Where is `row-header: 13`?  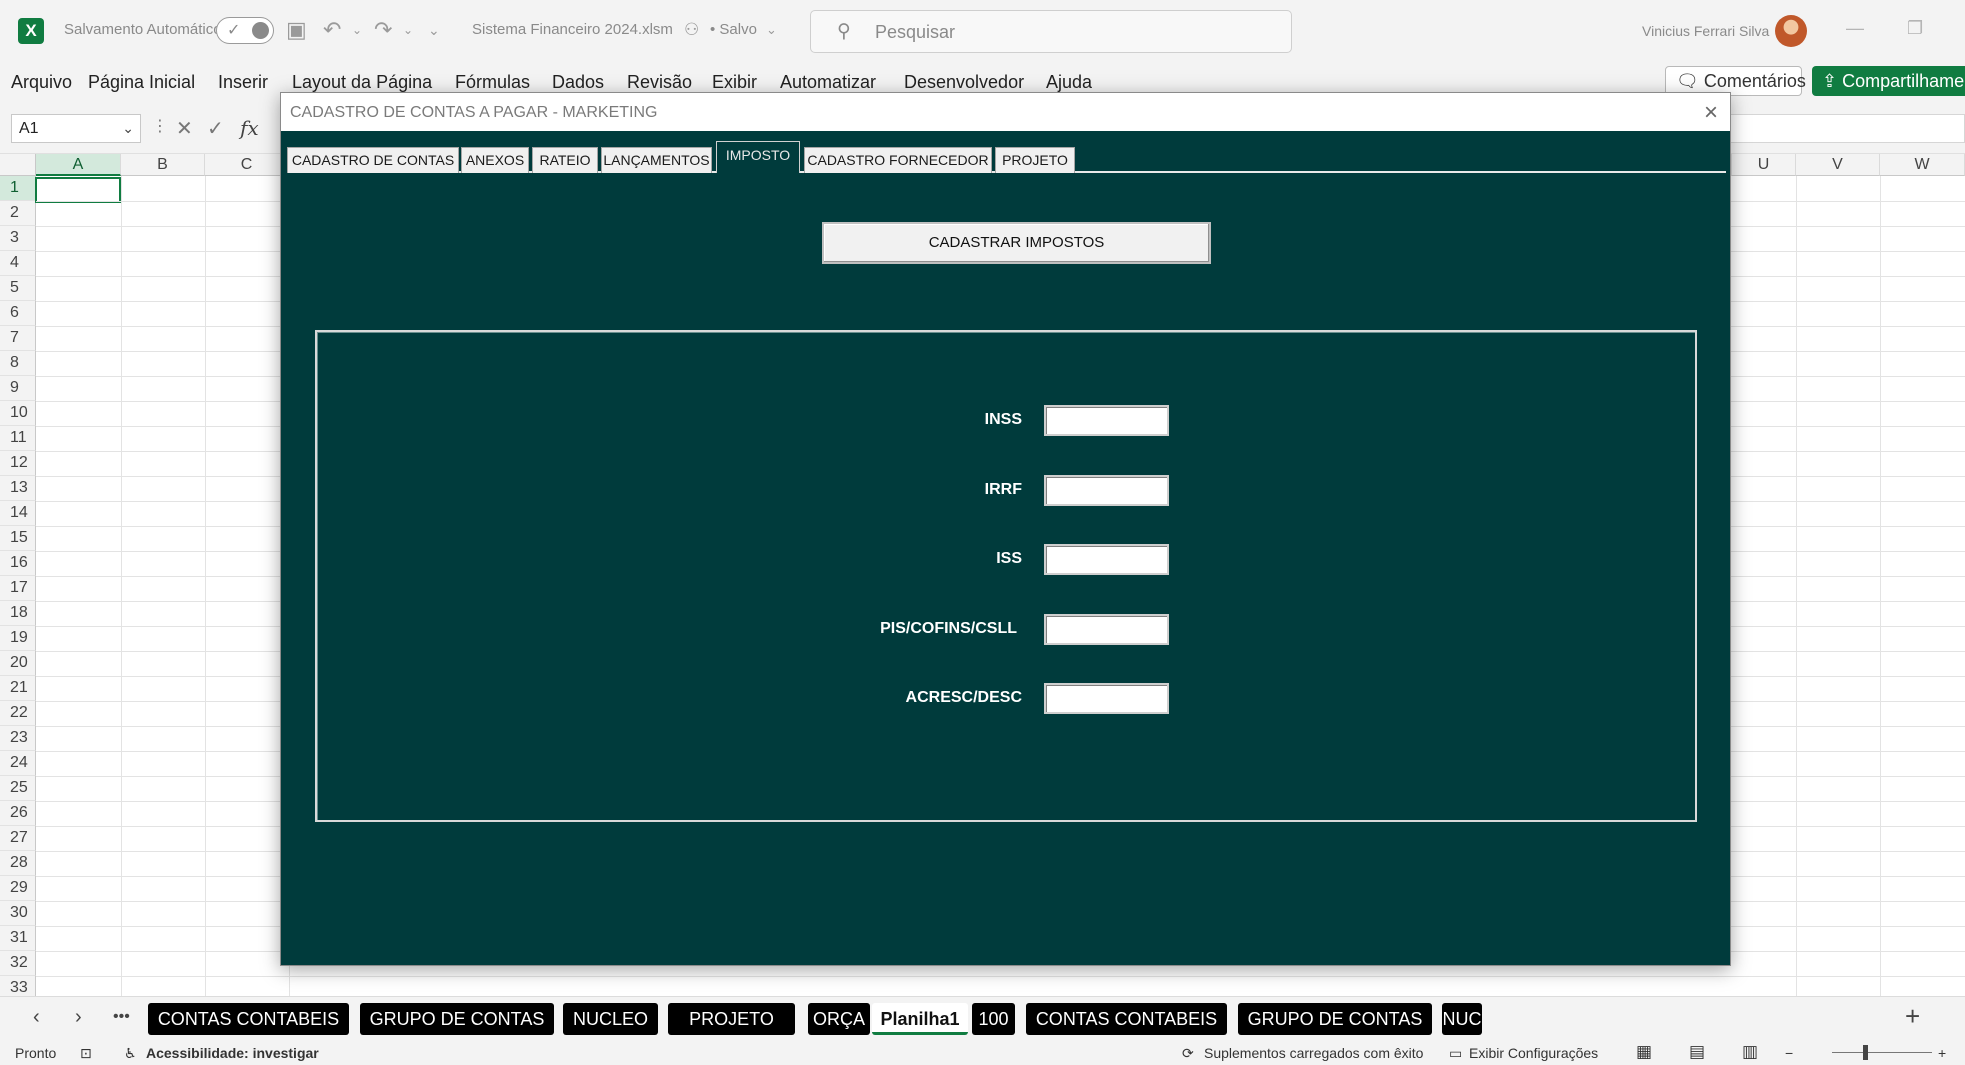 row-header: 13 is located at coordinates (18, 488).